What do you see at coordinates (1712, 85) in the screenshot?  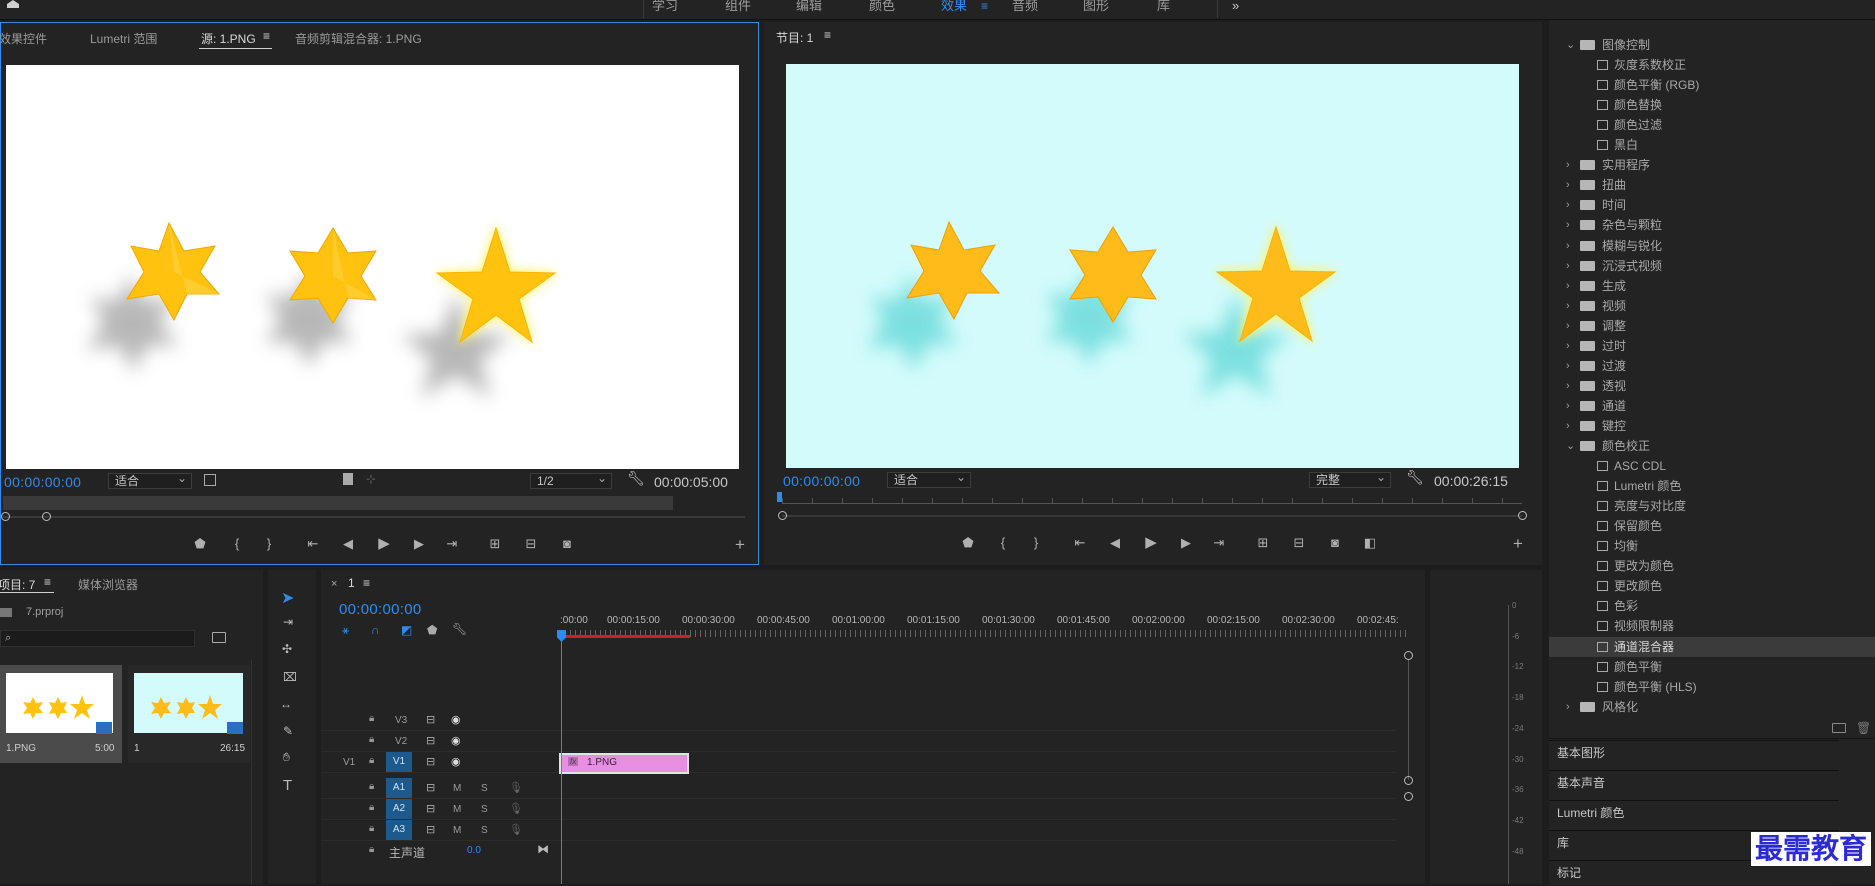 I see `effect-item: 颜色平衡 (RGB)` at bounding box center [1712, 85].